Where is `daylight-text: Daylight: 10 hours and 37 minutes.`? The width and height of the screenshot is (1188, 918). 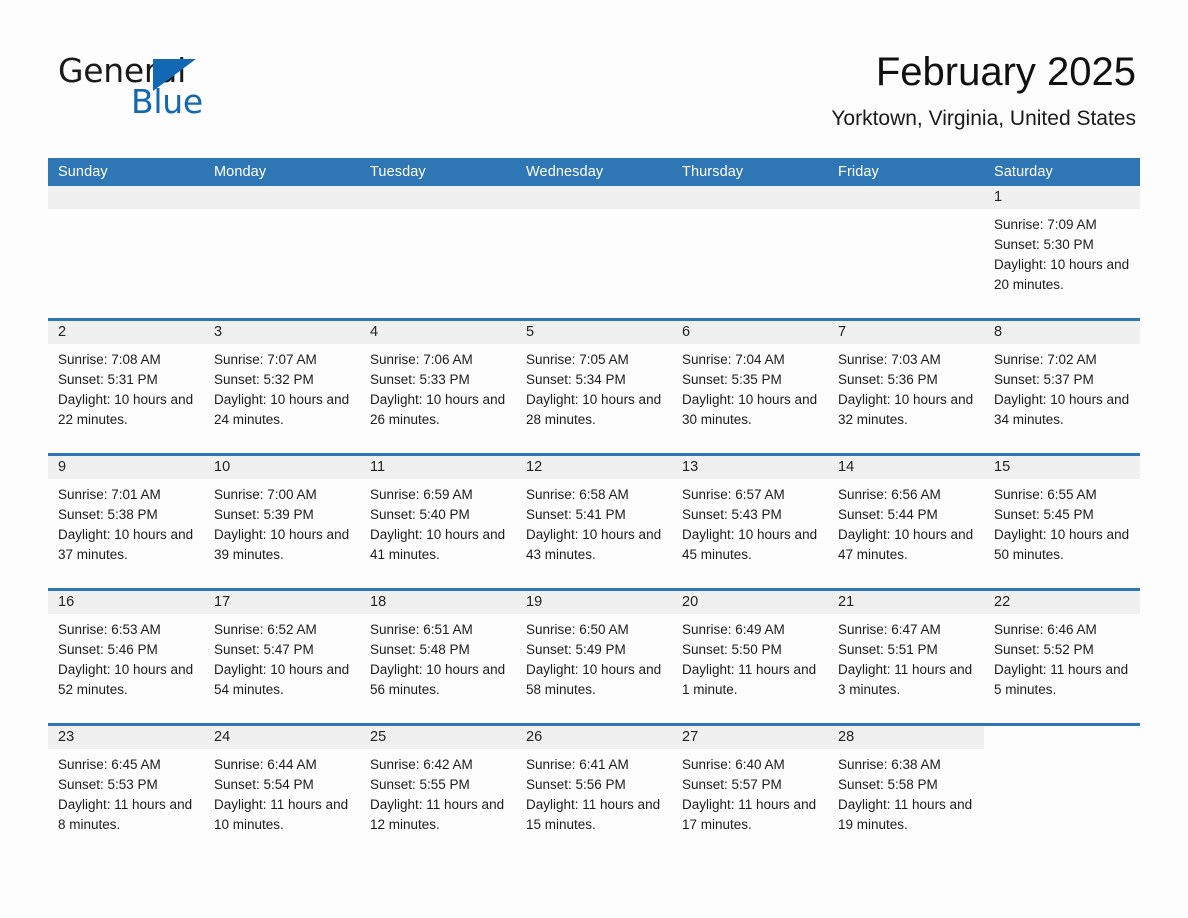
daylight-text: Daylight: 10 hours and 37 minutes. is located at coordinates (126, 544).